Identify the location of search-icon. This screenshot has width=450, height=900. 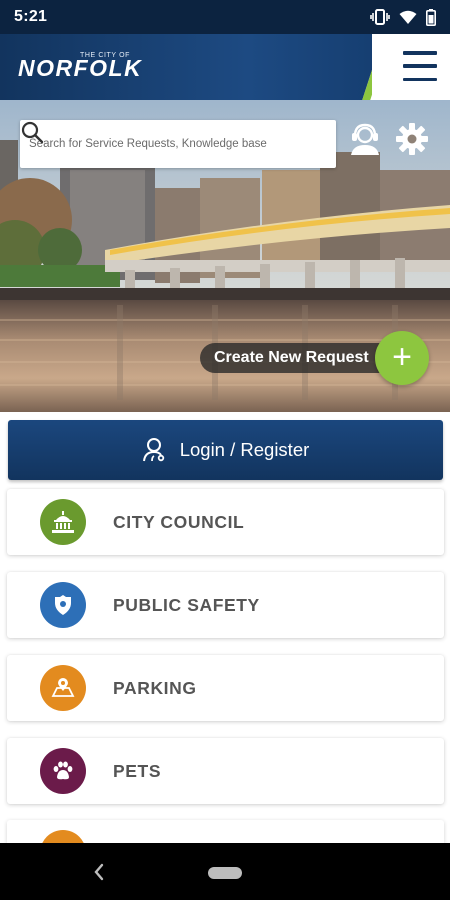
(178, 144).